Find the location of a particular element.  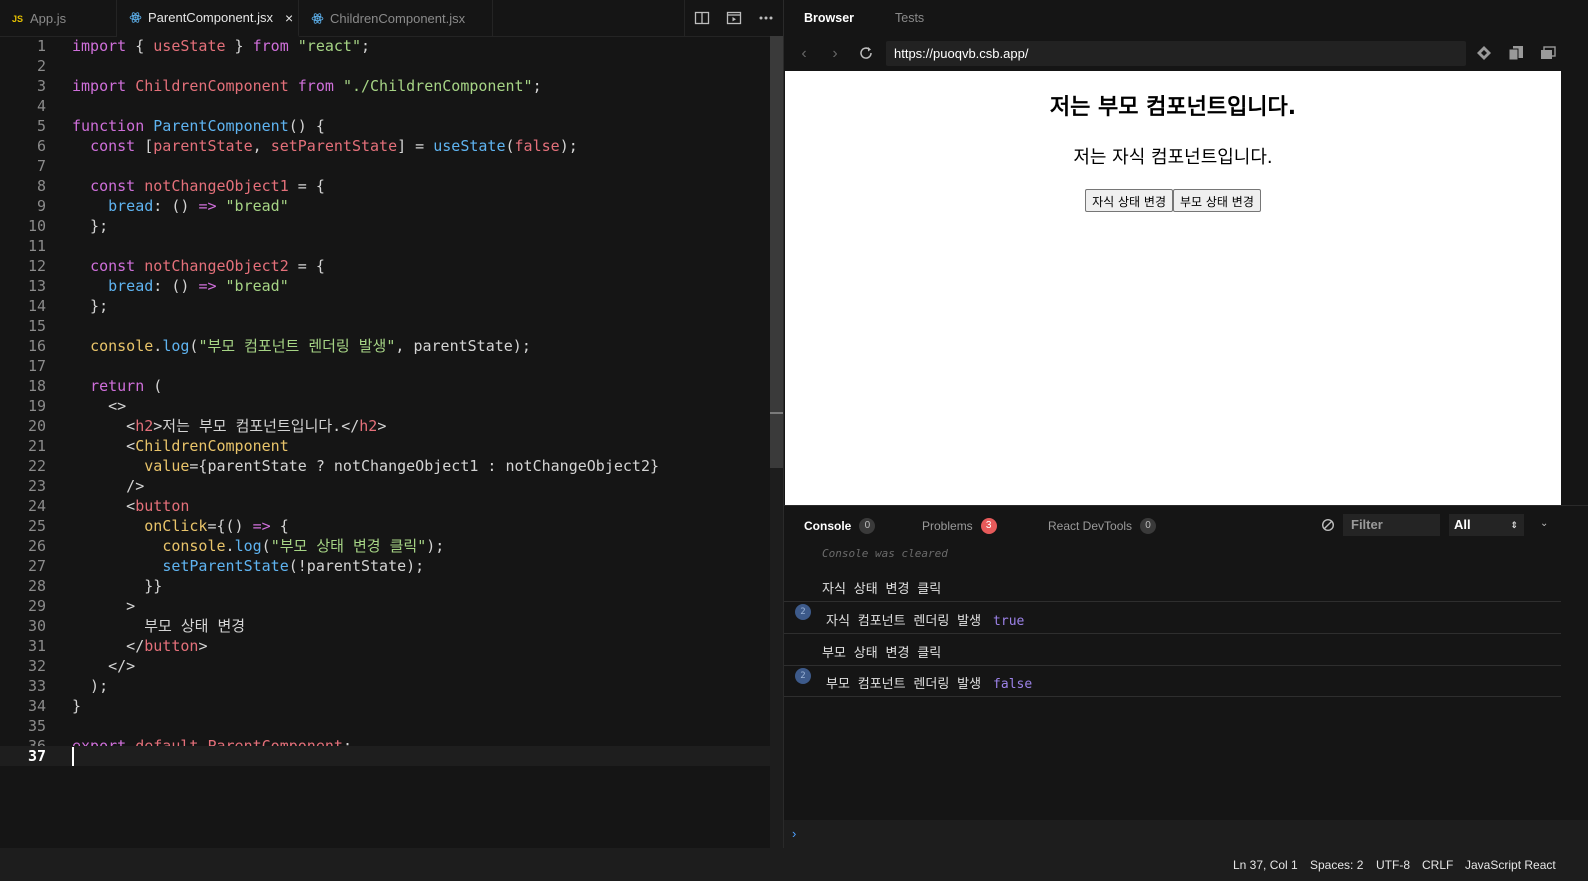

split-editor-icon is located at coordinates (702, 19).